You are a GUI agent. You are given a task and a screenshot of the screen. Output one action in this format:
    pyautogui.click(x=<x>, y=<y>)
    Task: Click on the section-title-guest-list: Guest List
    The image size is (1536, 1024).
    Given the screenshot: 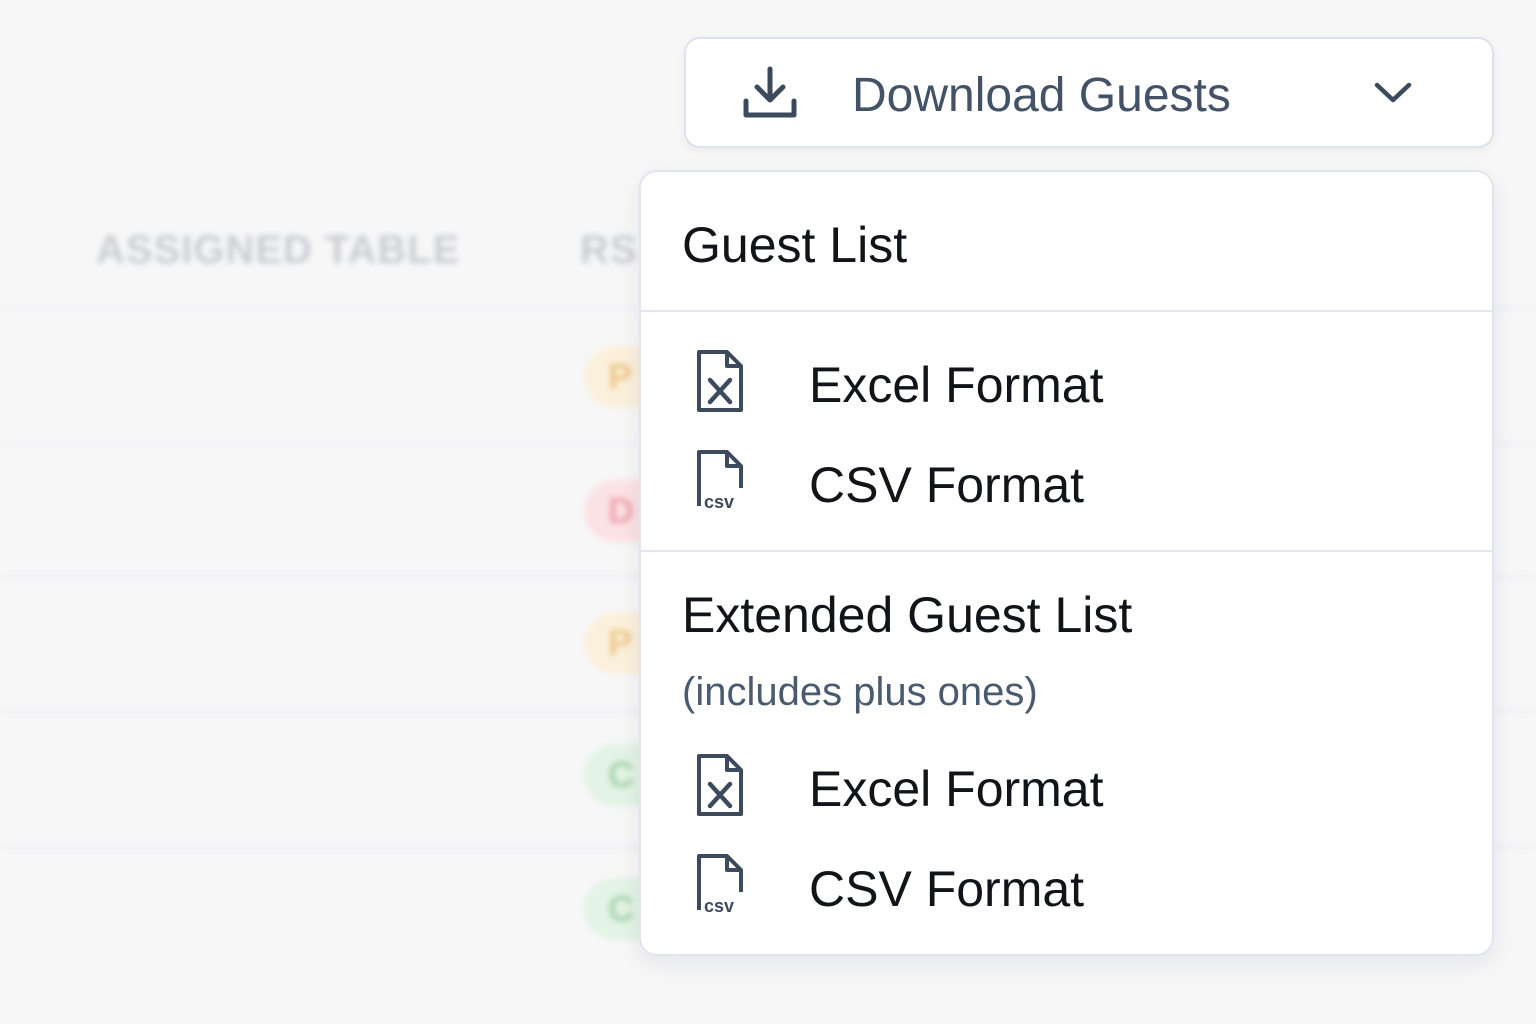 What is the action you would take?
    pyautogui.click(x=795, y=245)
    